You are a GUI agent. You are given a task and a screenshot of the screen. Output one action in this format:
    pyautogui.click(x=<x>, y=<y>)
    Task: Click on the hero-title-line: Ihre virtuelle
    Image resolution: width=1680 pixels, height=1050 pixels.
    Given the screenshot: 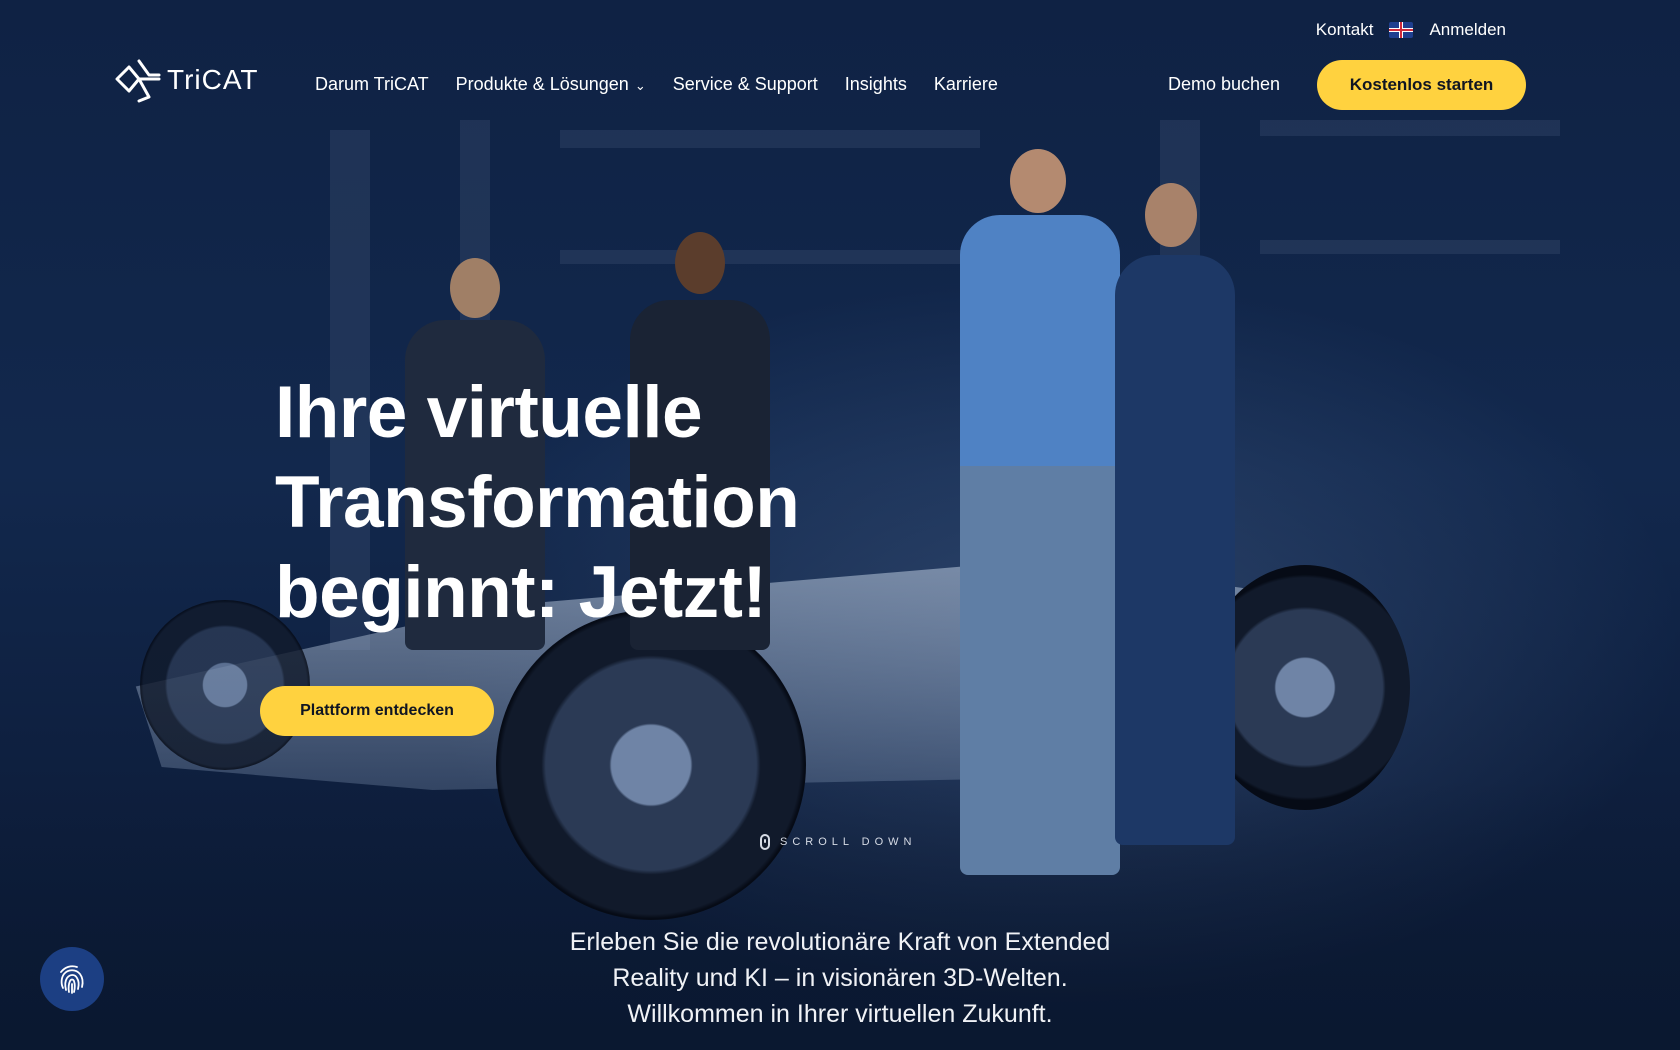 What is the action you would take?
    pyautogui.click(x=489, y=412)
    